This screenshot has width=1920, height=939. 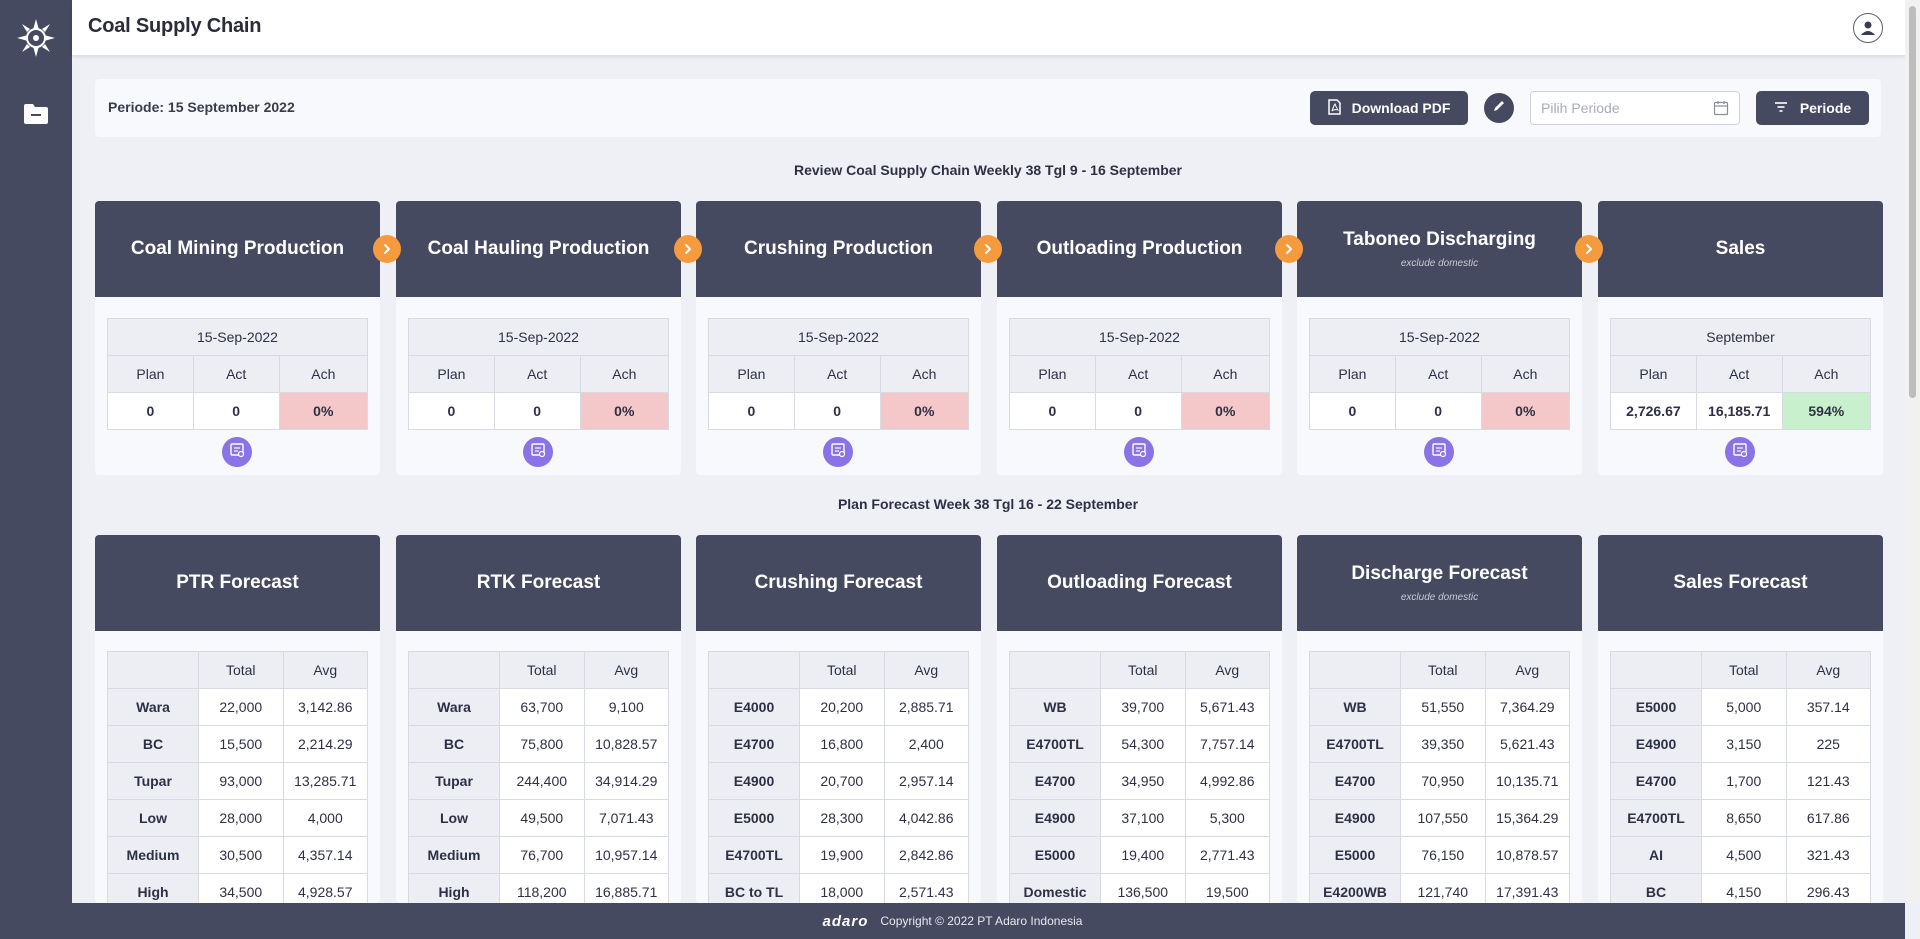 What do you see at coordinates (754, 888) in the screenshot?
I see `forecast-row-label: BC to TL` at bounding box center [754, 888].